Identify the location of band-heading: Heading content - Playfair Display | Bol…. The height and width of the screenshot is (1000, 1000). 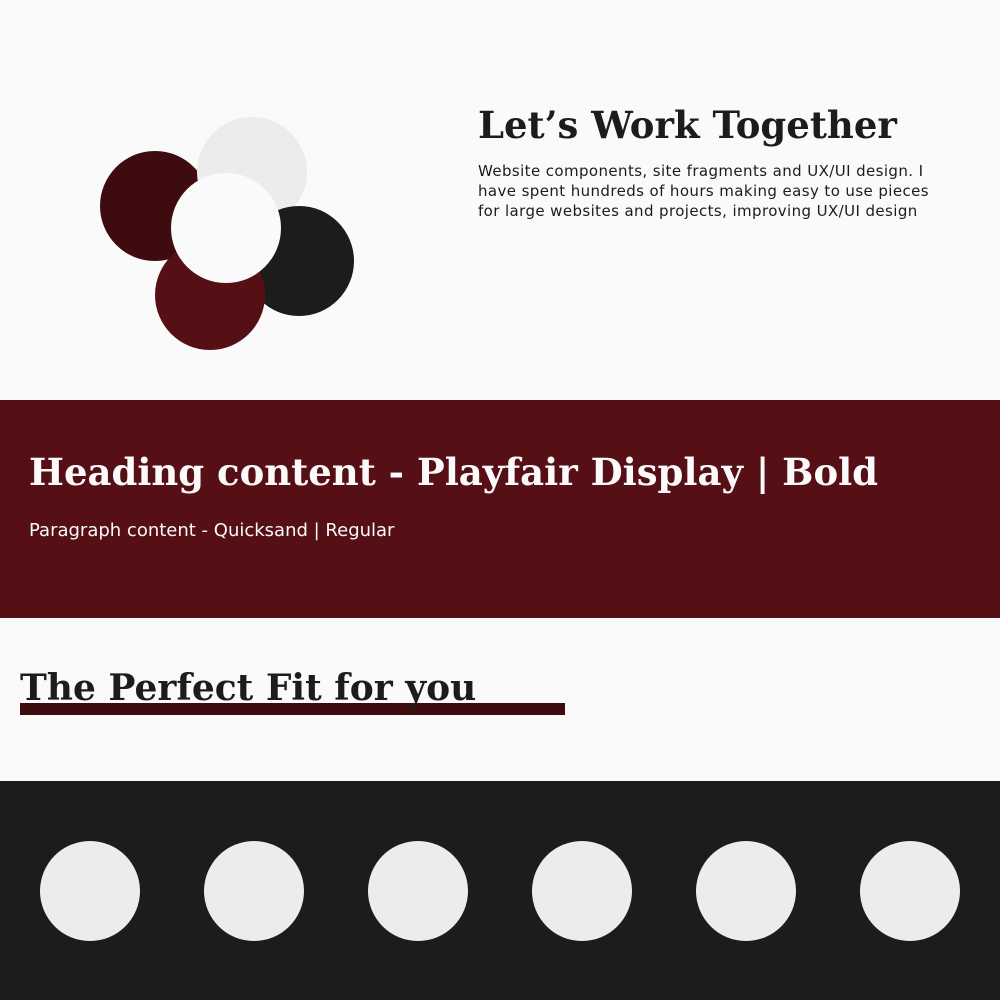
(454, 472).